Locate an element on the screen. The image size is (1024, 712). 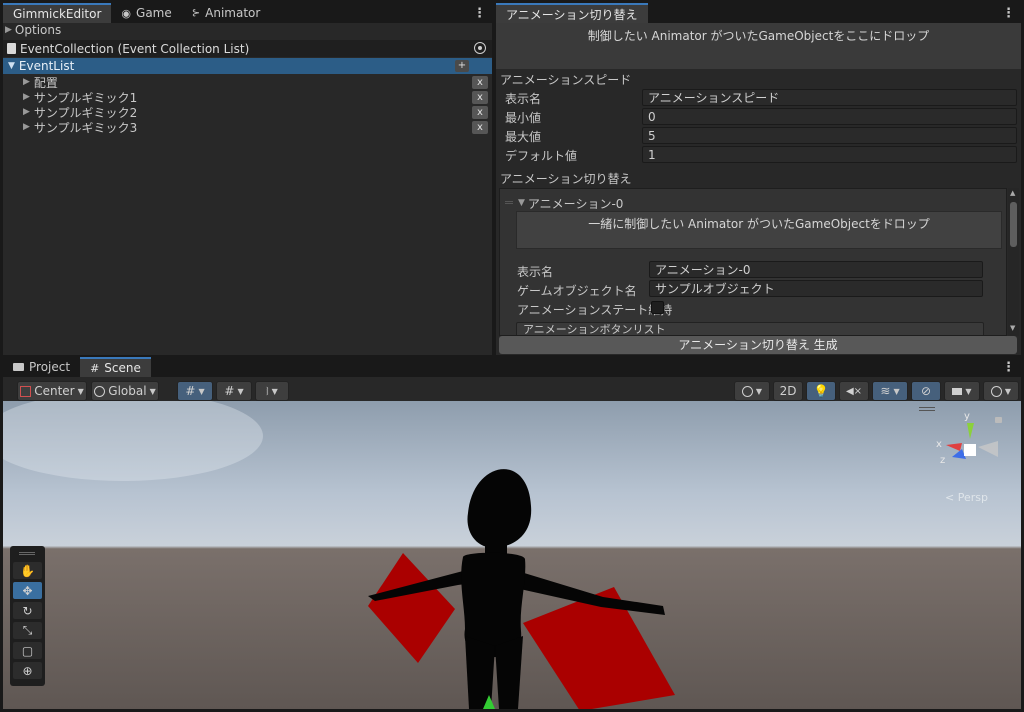
keep-state-checkbox is located at coordinates (657, 307).